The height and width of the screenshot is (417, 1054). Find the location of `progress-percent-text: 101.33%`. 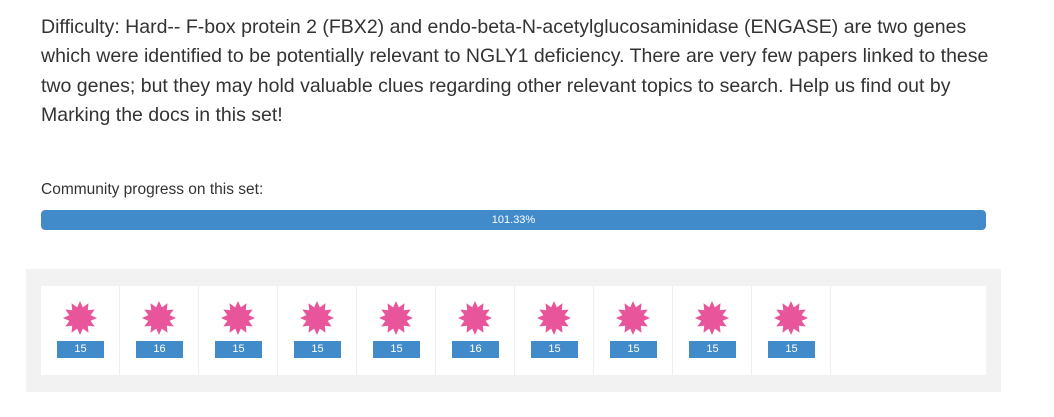

progress-percent-text: 101.33% is located at coordinates (513, 220).